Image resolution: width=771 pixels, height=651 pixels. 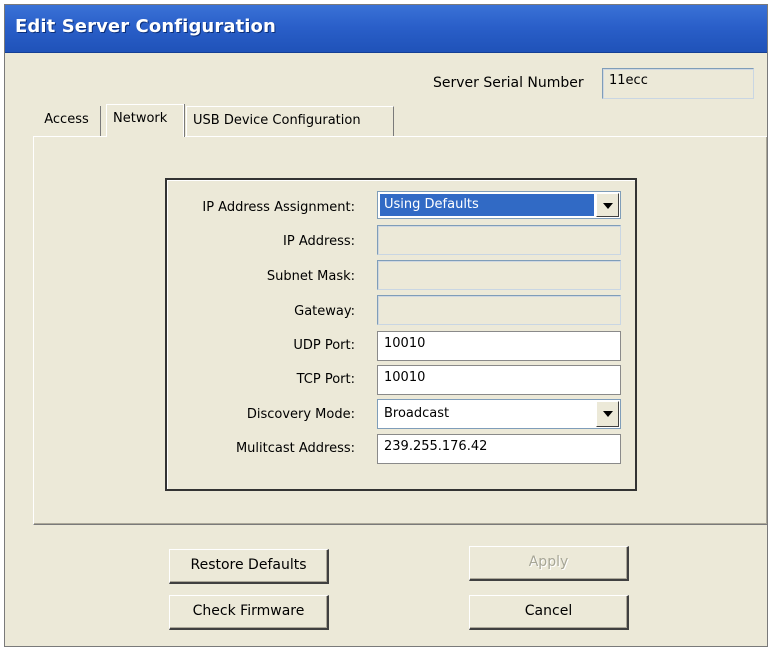 What do you see at coordinates (319, 241) in the screenshot?
I see `ip-address-label: IP Address:` at bounding box center [319, 241].